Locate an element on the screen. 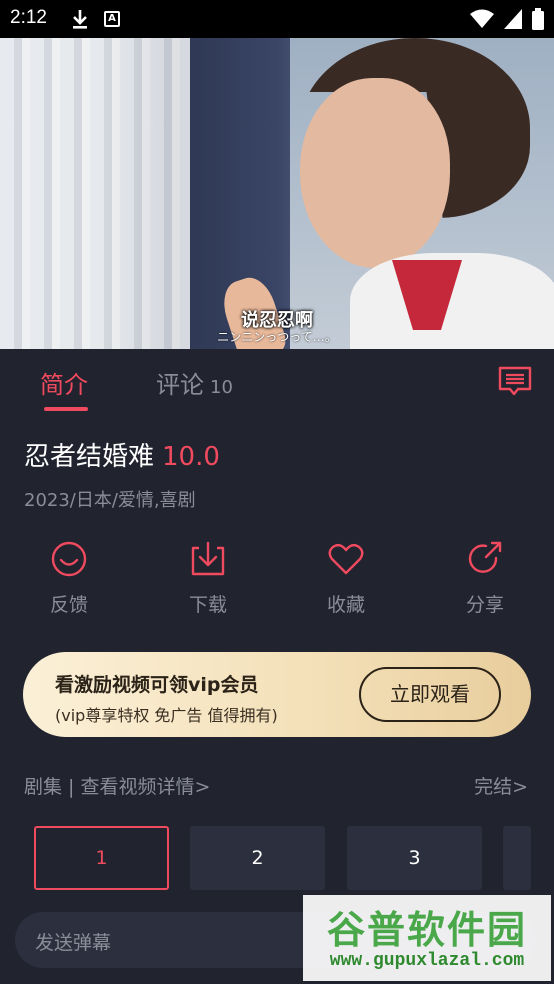 The width and height of the screenshot is (554, 984). a-notification-icon: A is located at coordinates (112, 19).